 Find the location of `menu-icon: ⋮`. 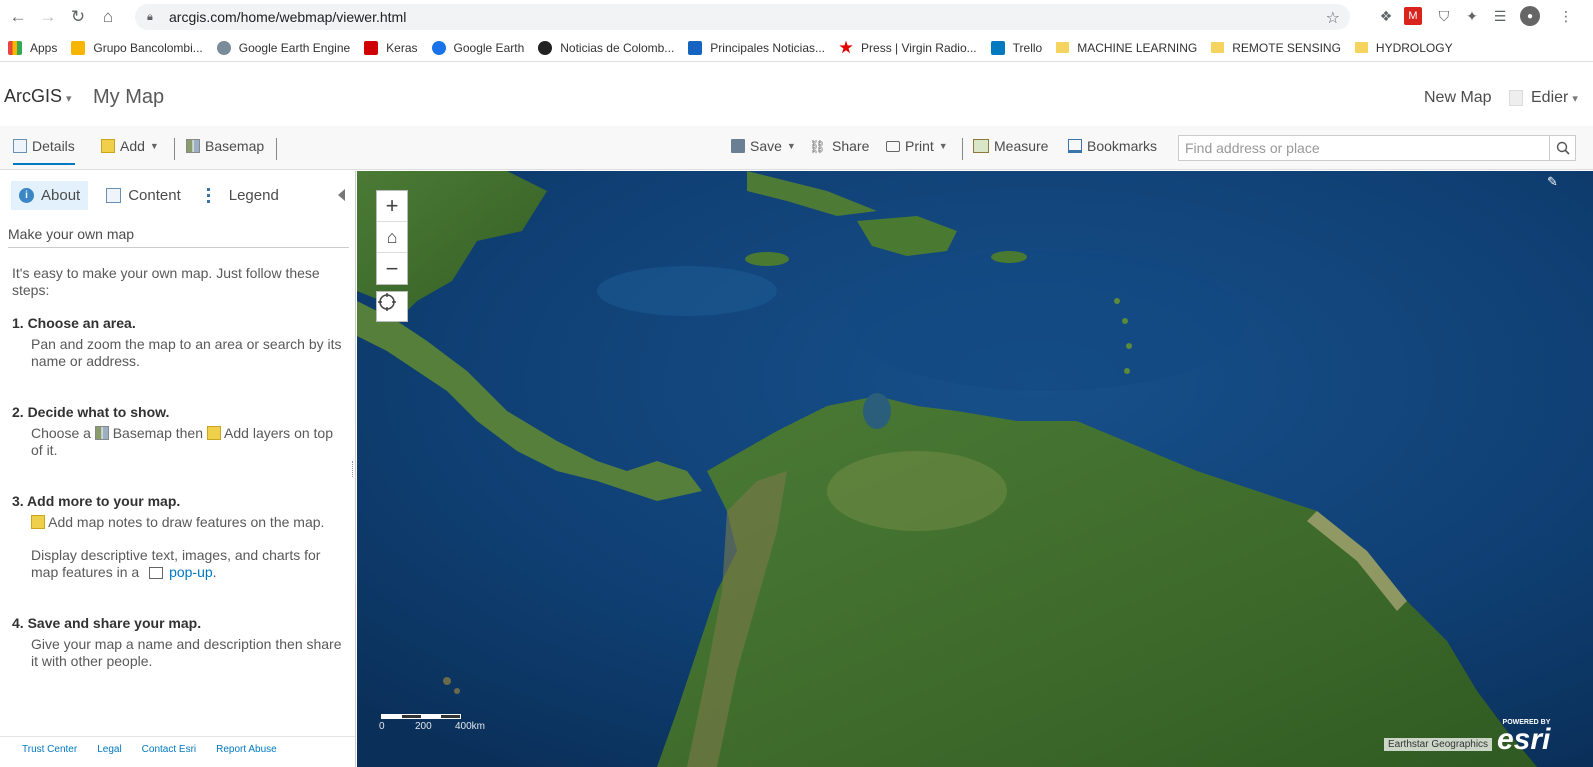

menu-icon: ⋮ is located at coordinates (1566, 16).